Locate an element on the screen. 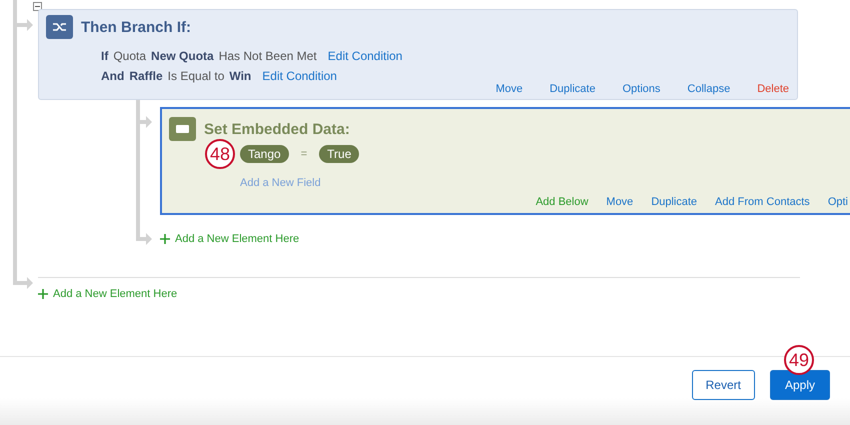  step-number-badge: 49 is located at coordinates (799, 360).